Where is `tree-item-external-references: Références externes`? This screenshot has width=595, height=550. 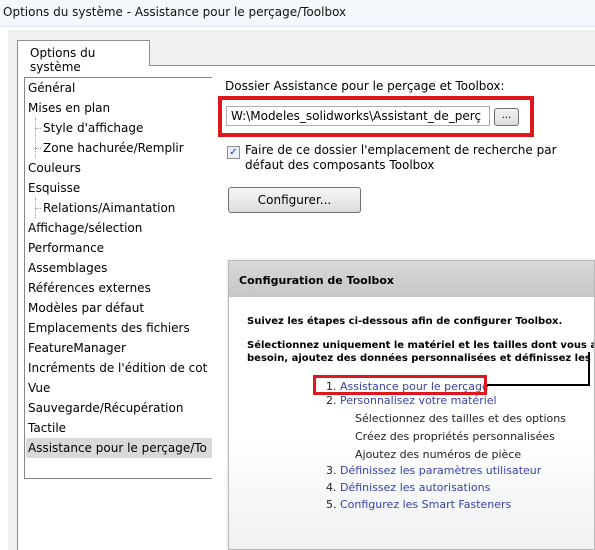 tree-item-external-references: Références externes is located at coordinates (89, 288).